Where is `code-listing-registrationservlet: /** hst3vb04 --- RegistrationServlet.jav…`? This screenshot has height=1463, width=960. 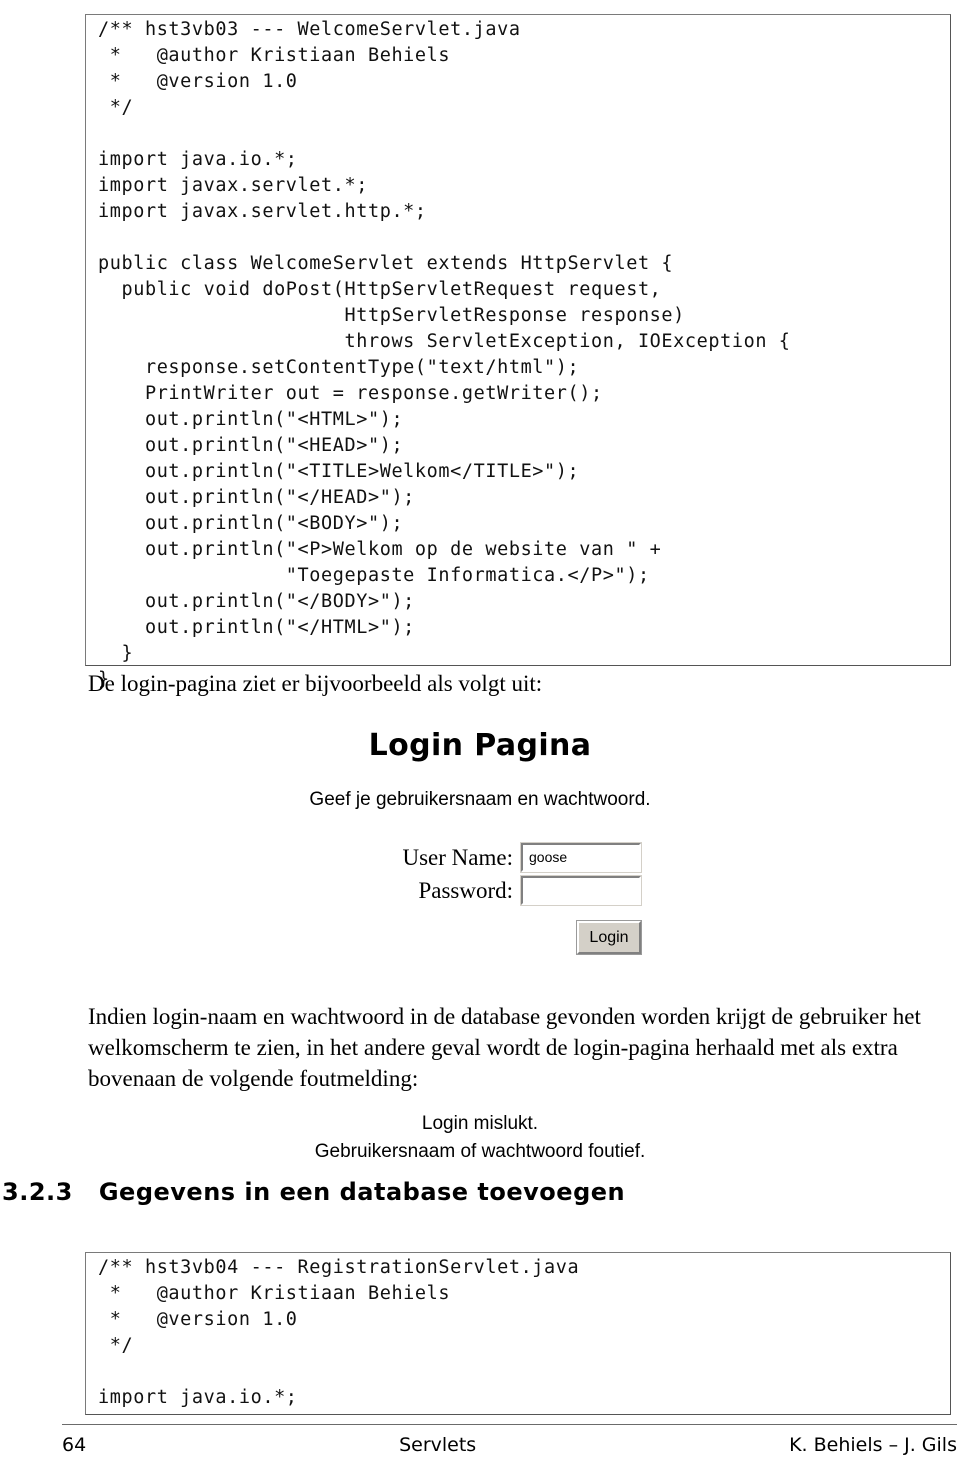 code-listing-registrationservlet: /** hst3vb04 --- RegistrationServlet.jav… is located at coordinates (518, 1333).